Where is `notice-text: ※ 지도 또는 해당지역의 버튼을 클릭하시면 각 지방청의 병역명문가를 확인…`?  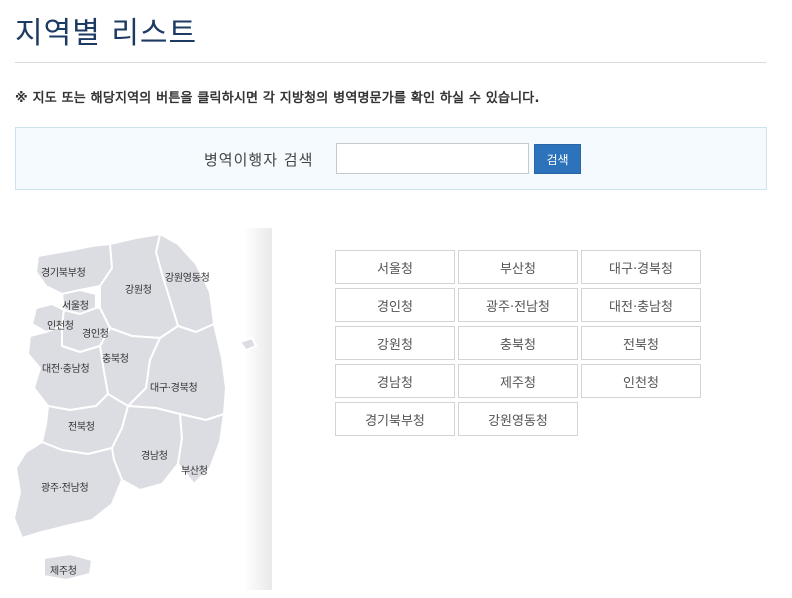
notice-text: ※ 지도 또는 해당지역의 버튼을 클릭하시면 각 지방청의 병역명문가를 확인… is located at coordinates (277, 98).